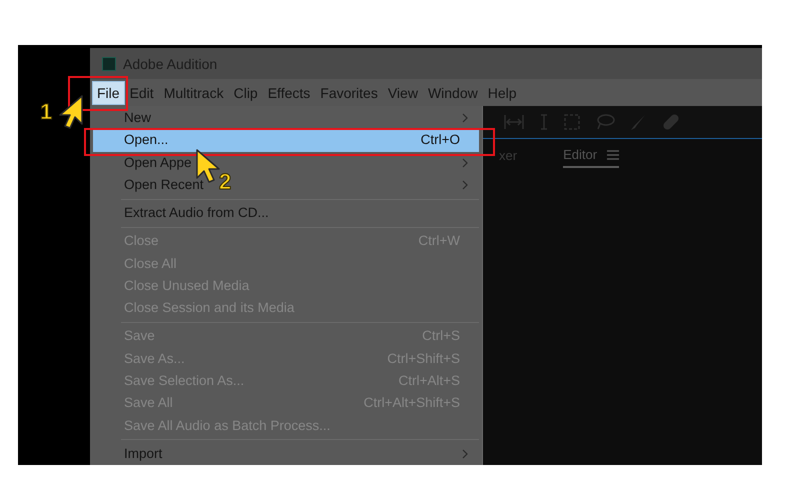 The width and height of the screenshot is (800, 500). Describe the element at coordinates (440, 140) in the screenshot. I see `shortcut-label: Ctrl+O` at that location.